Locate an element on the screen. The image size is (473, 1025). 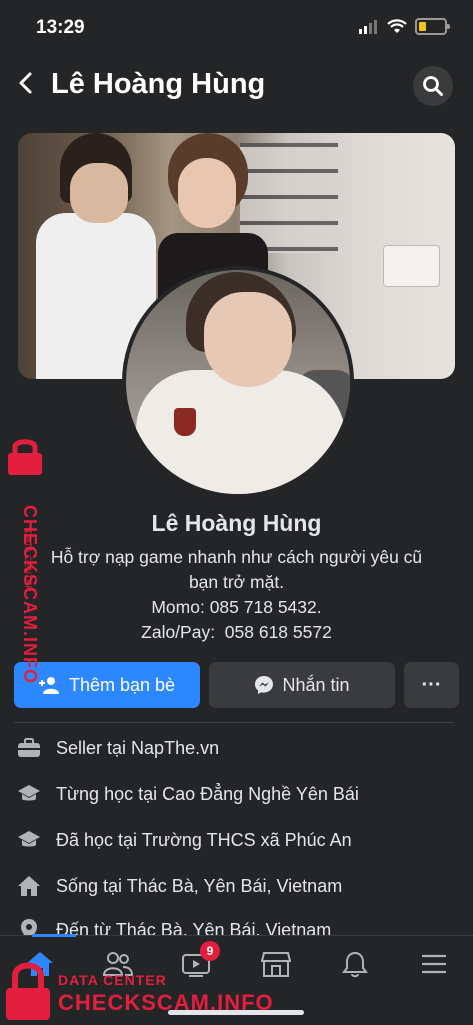
detail-row-school: Đã học tại Trường THCS xã Phúc An is located at coordinates (236, 840).